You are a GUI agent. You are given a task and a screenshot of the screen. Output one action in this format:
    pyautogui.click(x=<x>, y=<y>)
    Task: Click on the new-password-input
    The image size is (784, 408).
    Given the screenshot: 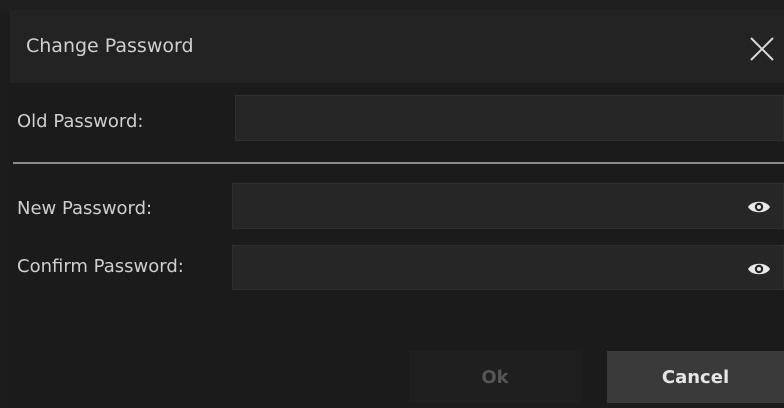 What is the action you would take?
    pyautogui.click(x=508, y=206)
    